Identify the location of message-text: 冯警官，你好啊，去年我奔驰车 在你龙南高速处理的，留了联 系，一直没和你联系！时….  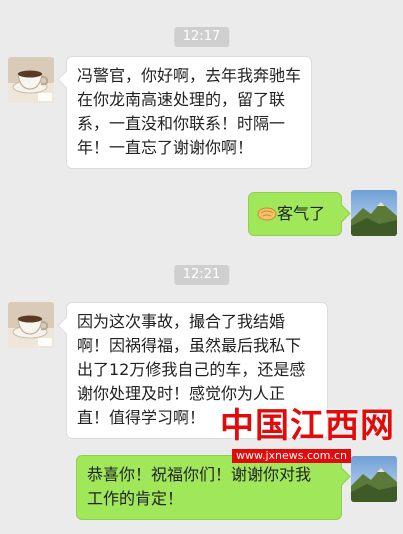
(189, 111).